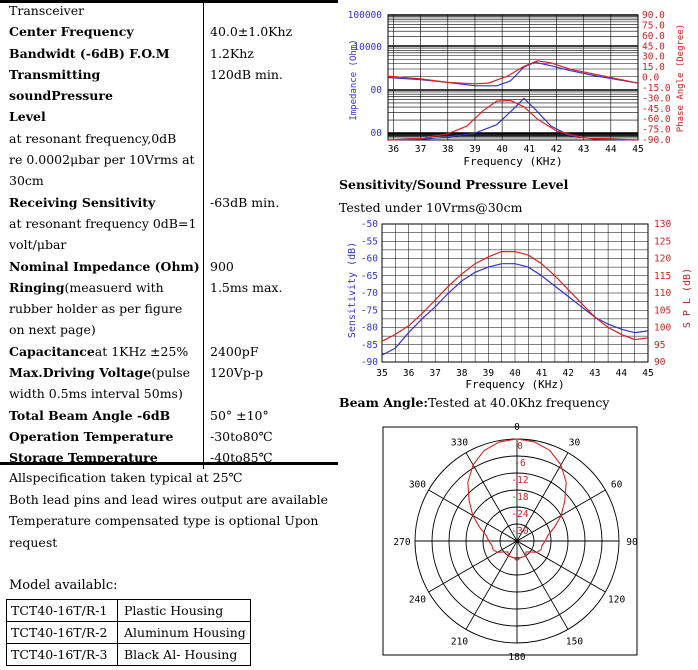  What do you see at coordinates (656, 140) in the screenshot?
I see `y-right-tick-label: -90.0` at bounding box center [656, 140].